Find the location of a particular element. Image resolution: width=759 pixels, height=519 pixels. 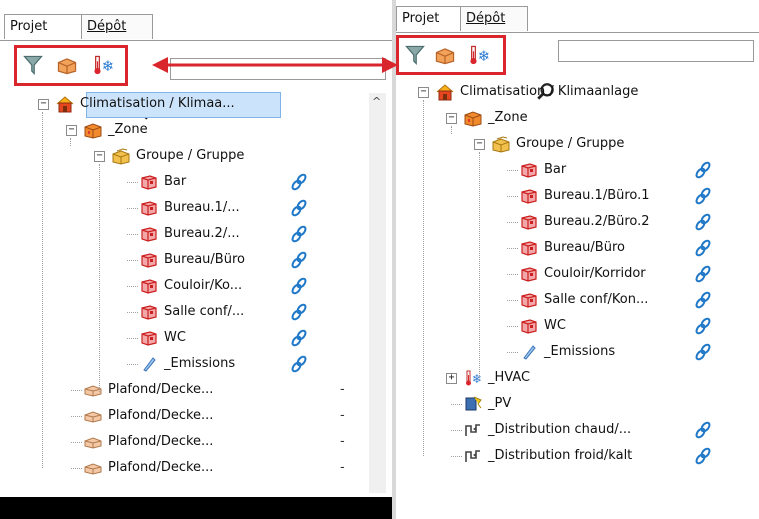

tree-item: − Climatisation / Klimaanlage is located at coordinates (575, 92).